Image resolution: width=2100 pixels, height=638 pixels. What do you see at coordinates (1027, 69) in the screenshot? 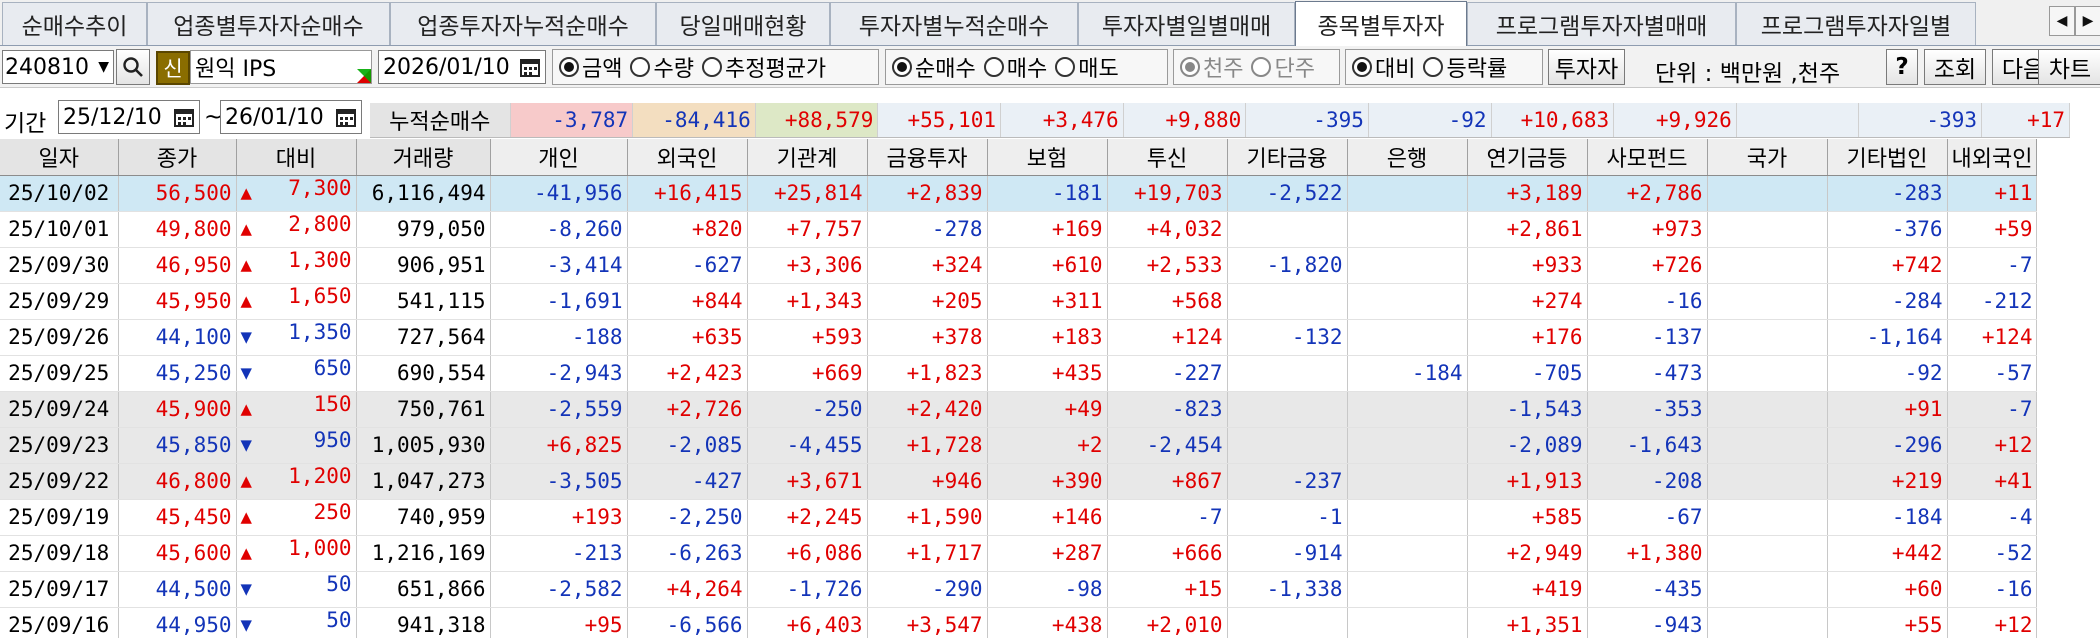
I see `radio-buy-label: 매수` at bounding box center [1027, 69].